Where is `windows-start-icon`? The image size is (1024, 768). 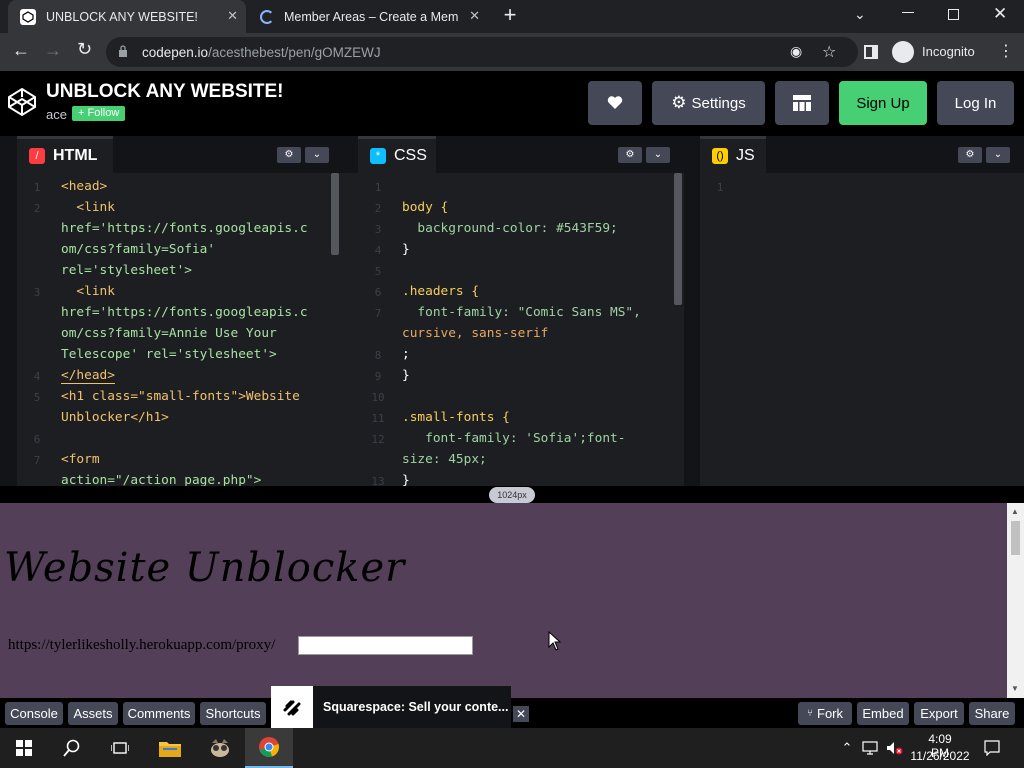 windows-start-icon is located at coordinates (24, 748).